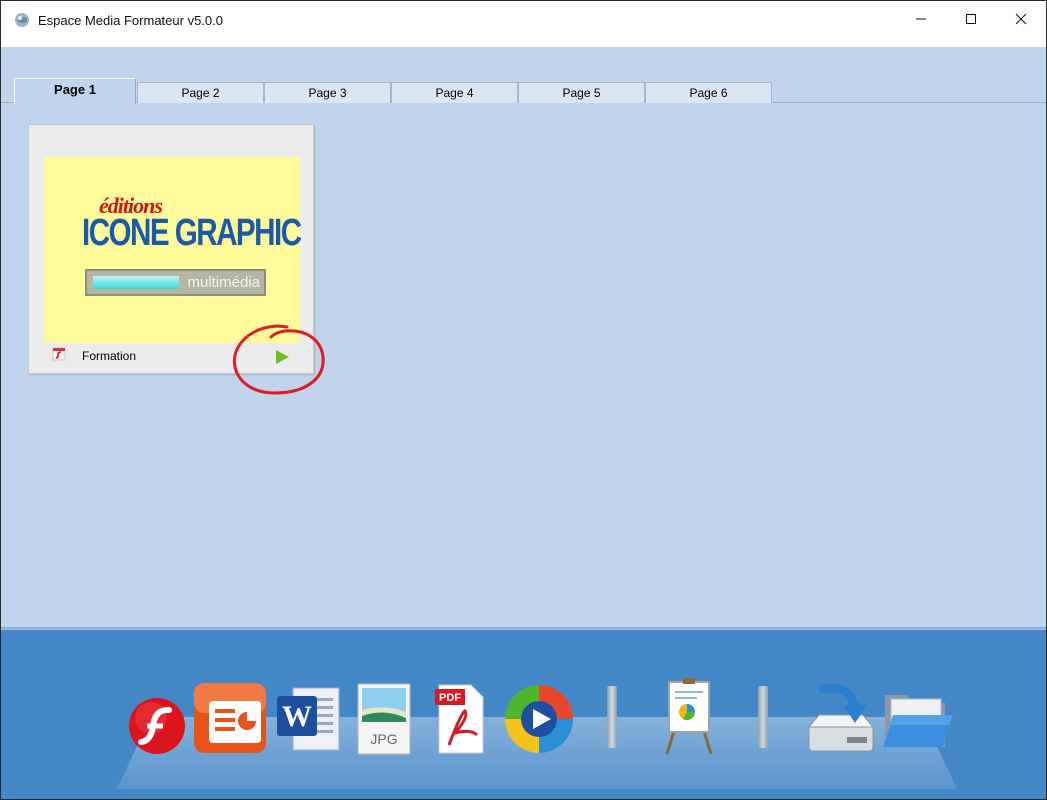 The height and width of the screenshot is (800, 1047). What do you see at coordinates (157, 726) in the screenshot?
I see `flash-icon` at bounding box center [157, 726].